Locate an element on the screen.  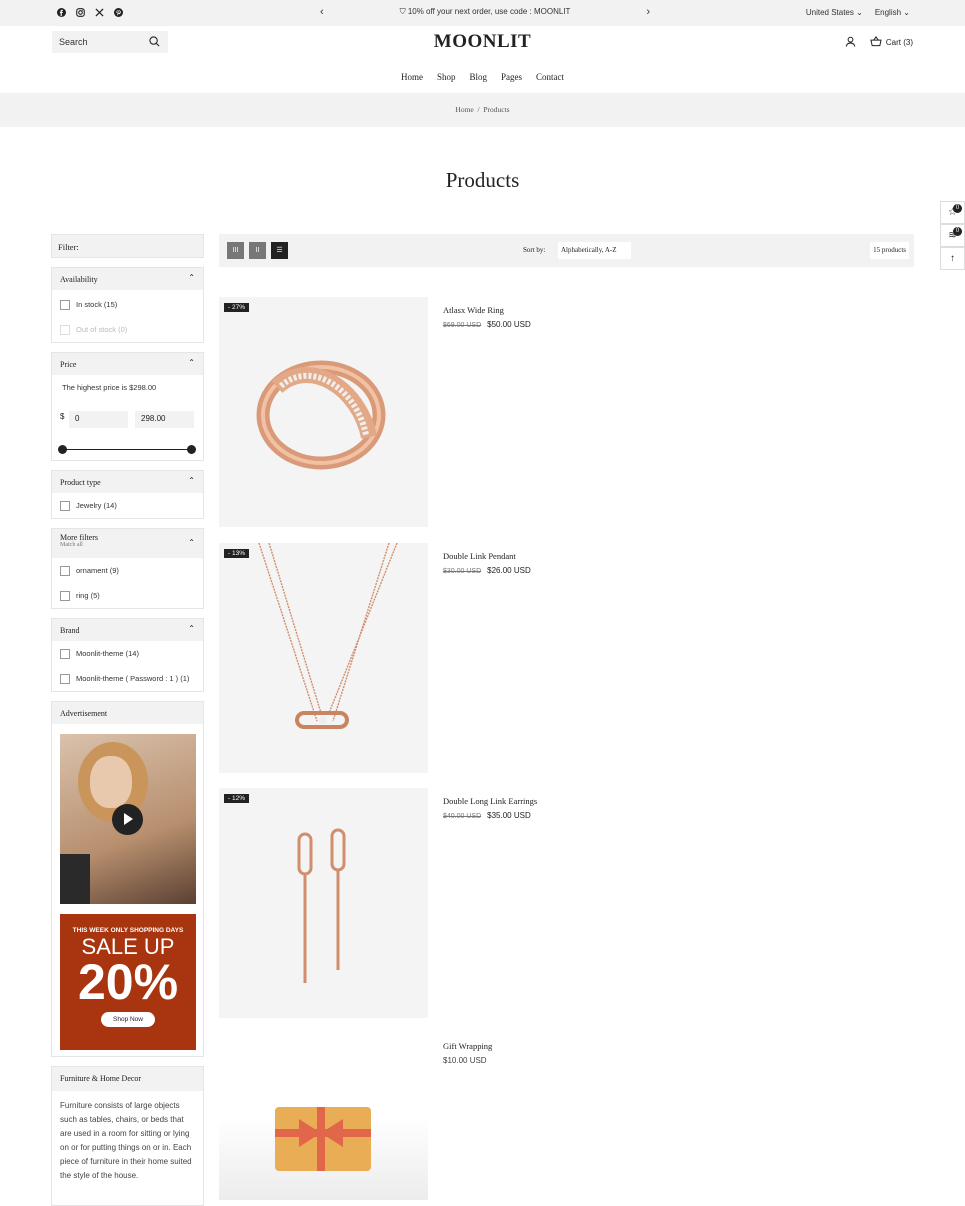
more-filters-header: More filters Match all ⌃ is located at coordinates (127, 543).